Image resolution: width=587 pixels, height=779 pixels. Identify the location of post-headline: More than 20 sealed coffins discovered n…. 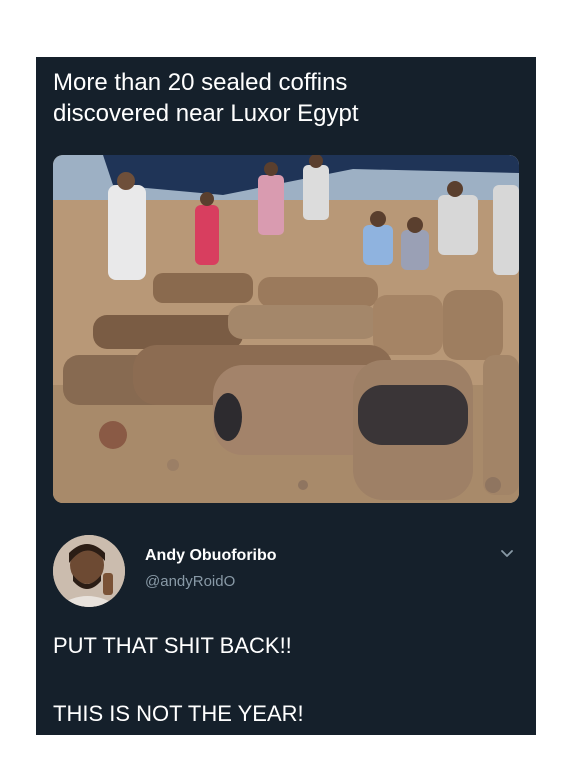
(283, 98).